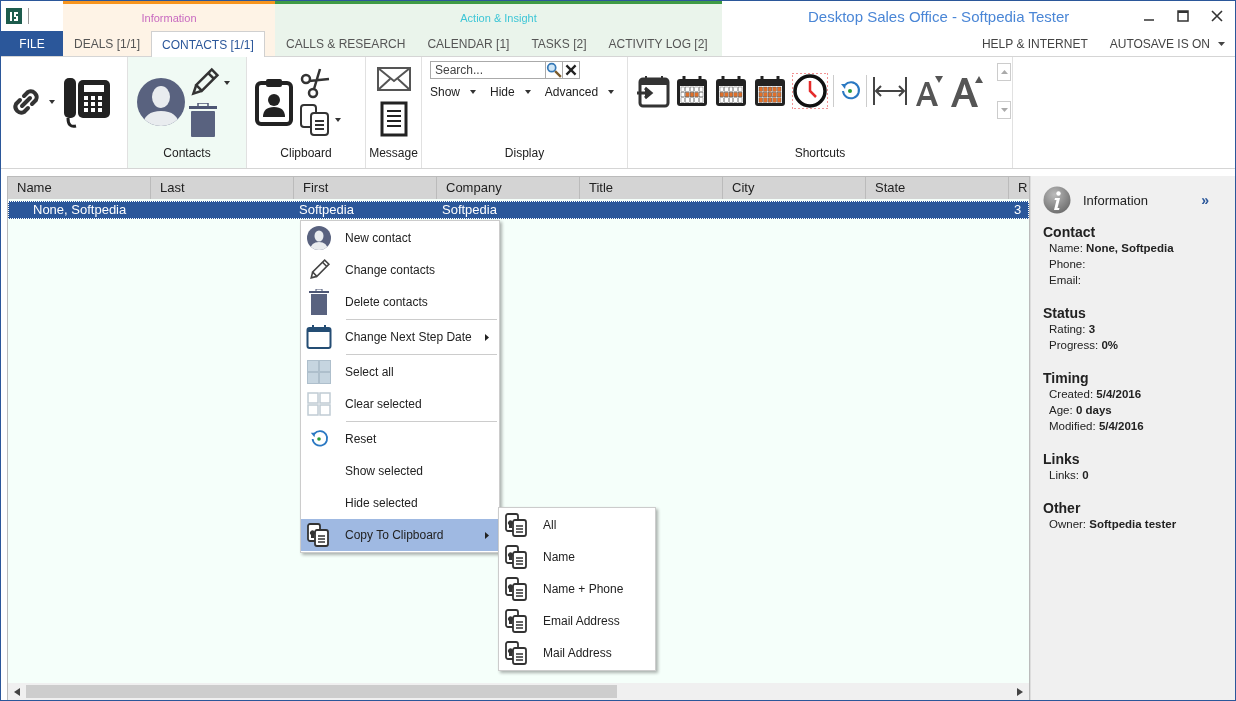 The image size is (1236, 701). Describe the element at coordinates (510, 92) in the screenshot. I see `dropdown-button: Hide` at that location.